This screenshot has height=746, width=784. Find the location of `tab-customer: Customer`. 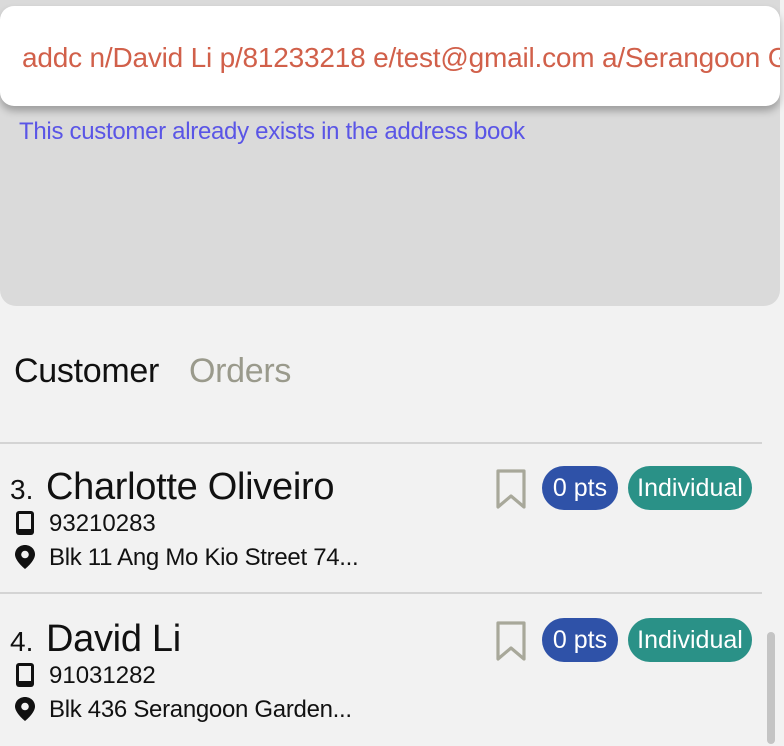

tab-customer: Customer is located at coordinates (86, 371).